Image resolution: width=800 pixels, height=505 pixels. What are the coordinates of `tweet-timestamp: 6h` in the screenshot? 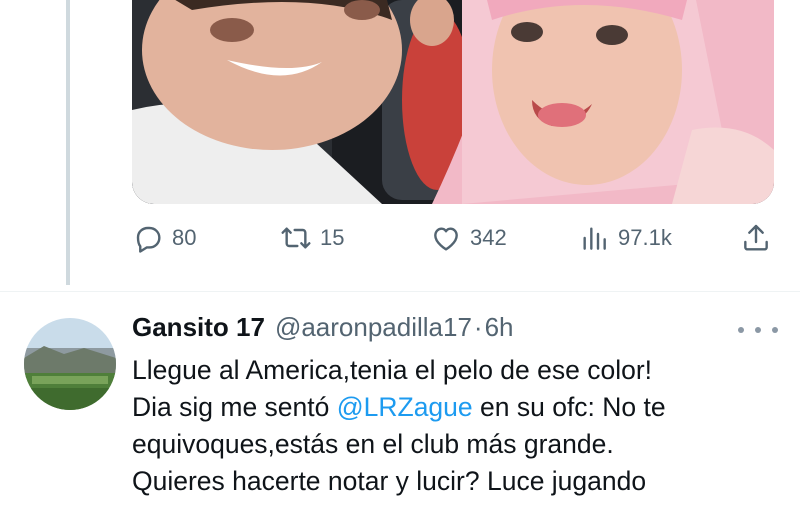 It's located at (499, 327).